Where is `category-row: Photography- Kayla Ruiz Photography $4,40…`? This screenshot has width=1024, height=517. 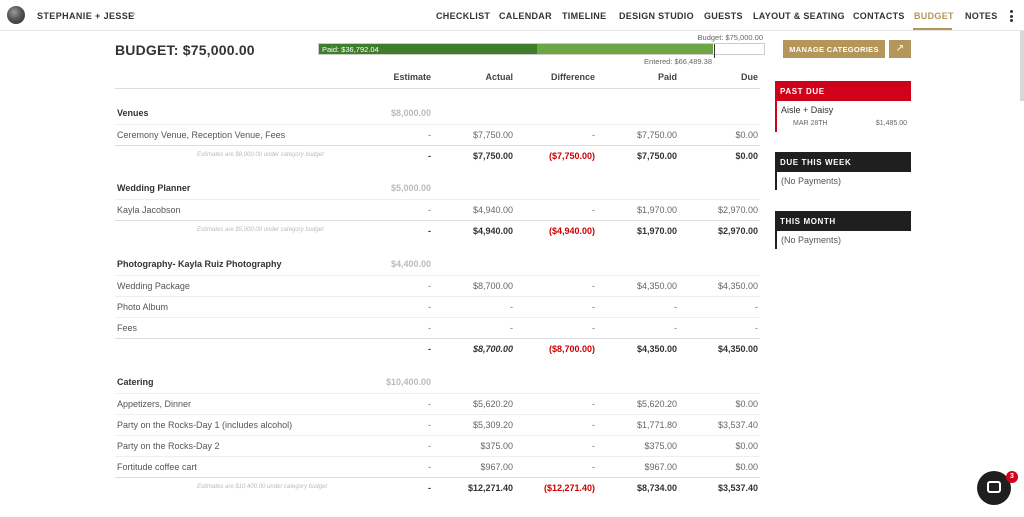
category-row: Photography- Kayla Ruiz Photography $4,40… is located at coordinates (437, 264).